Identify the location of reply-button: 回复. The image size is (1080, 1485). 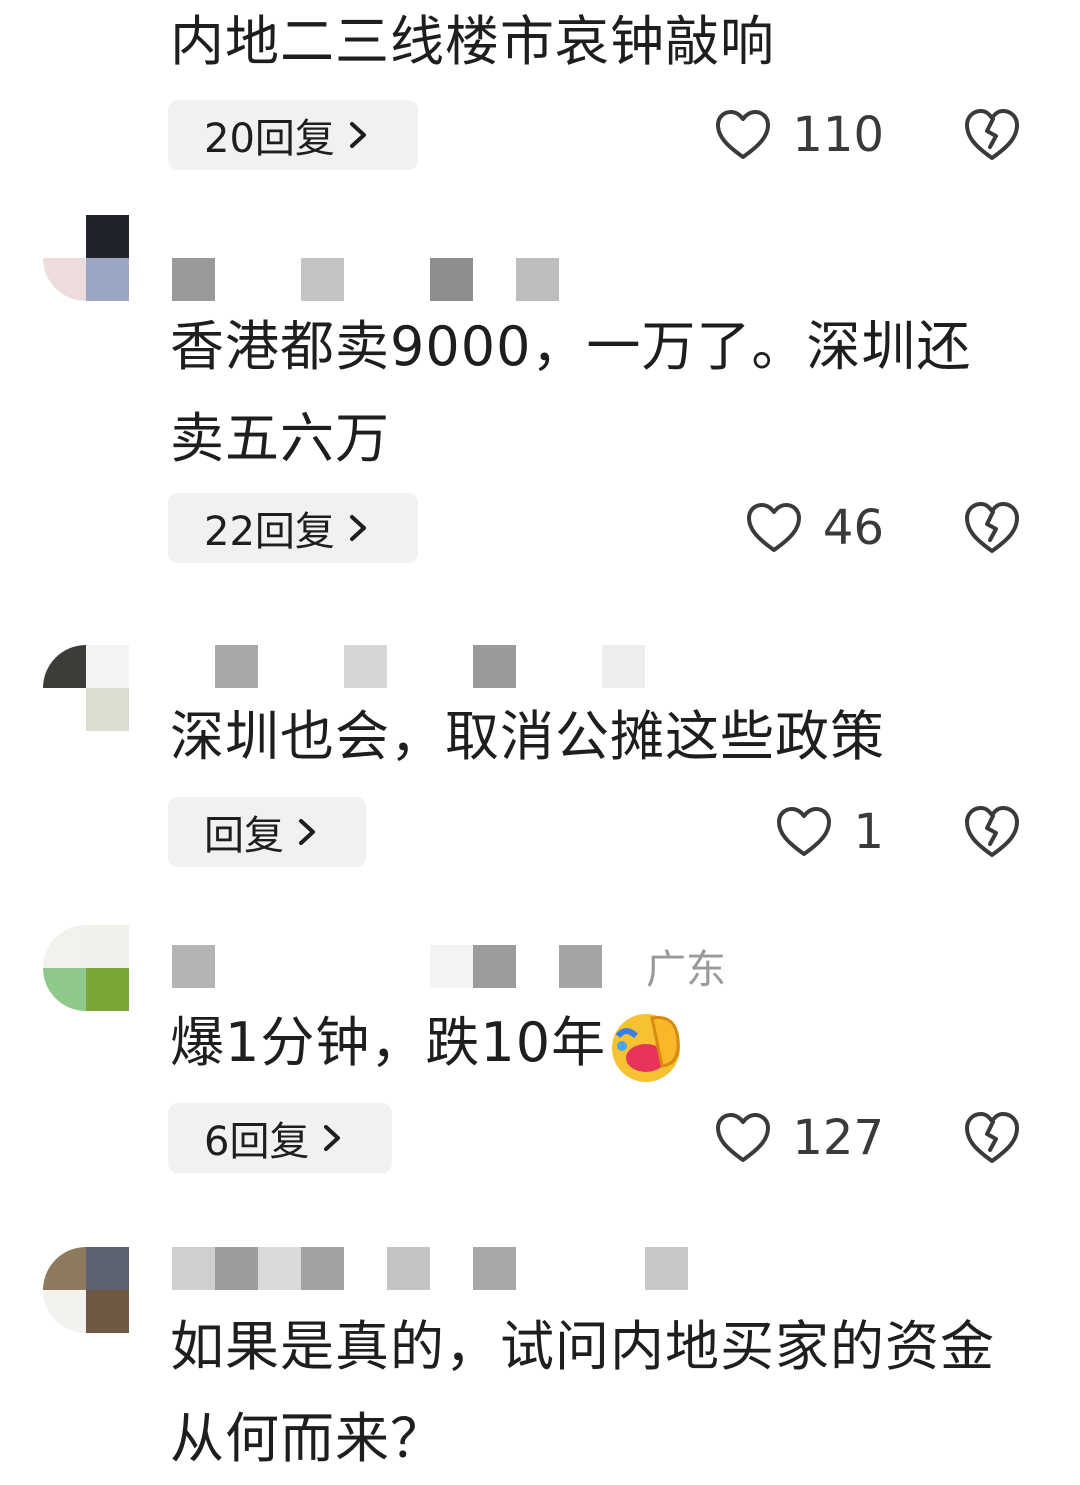
(267, 832).